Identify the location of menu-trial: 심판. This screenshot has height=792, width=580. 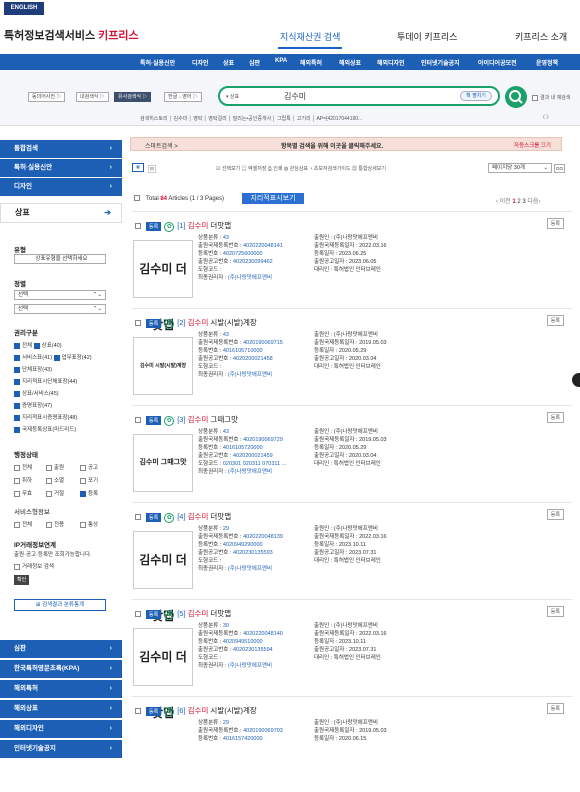
(254, 62).